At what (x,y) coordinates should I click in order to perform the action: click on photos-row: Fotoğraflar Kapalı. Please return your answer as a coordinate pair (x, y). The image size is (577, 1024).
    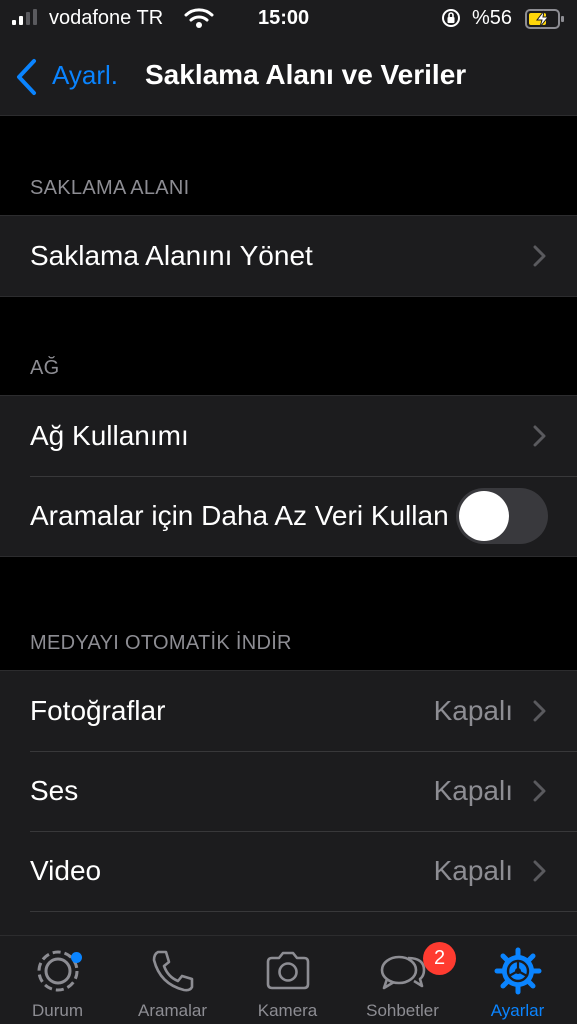
    Looking at the image, I should click on (288, 711).